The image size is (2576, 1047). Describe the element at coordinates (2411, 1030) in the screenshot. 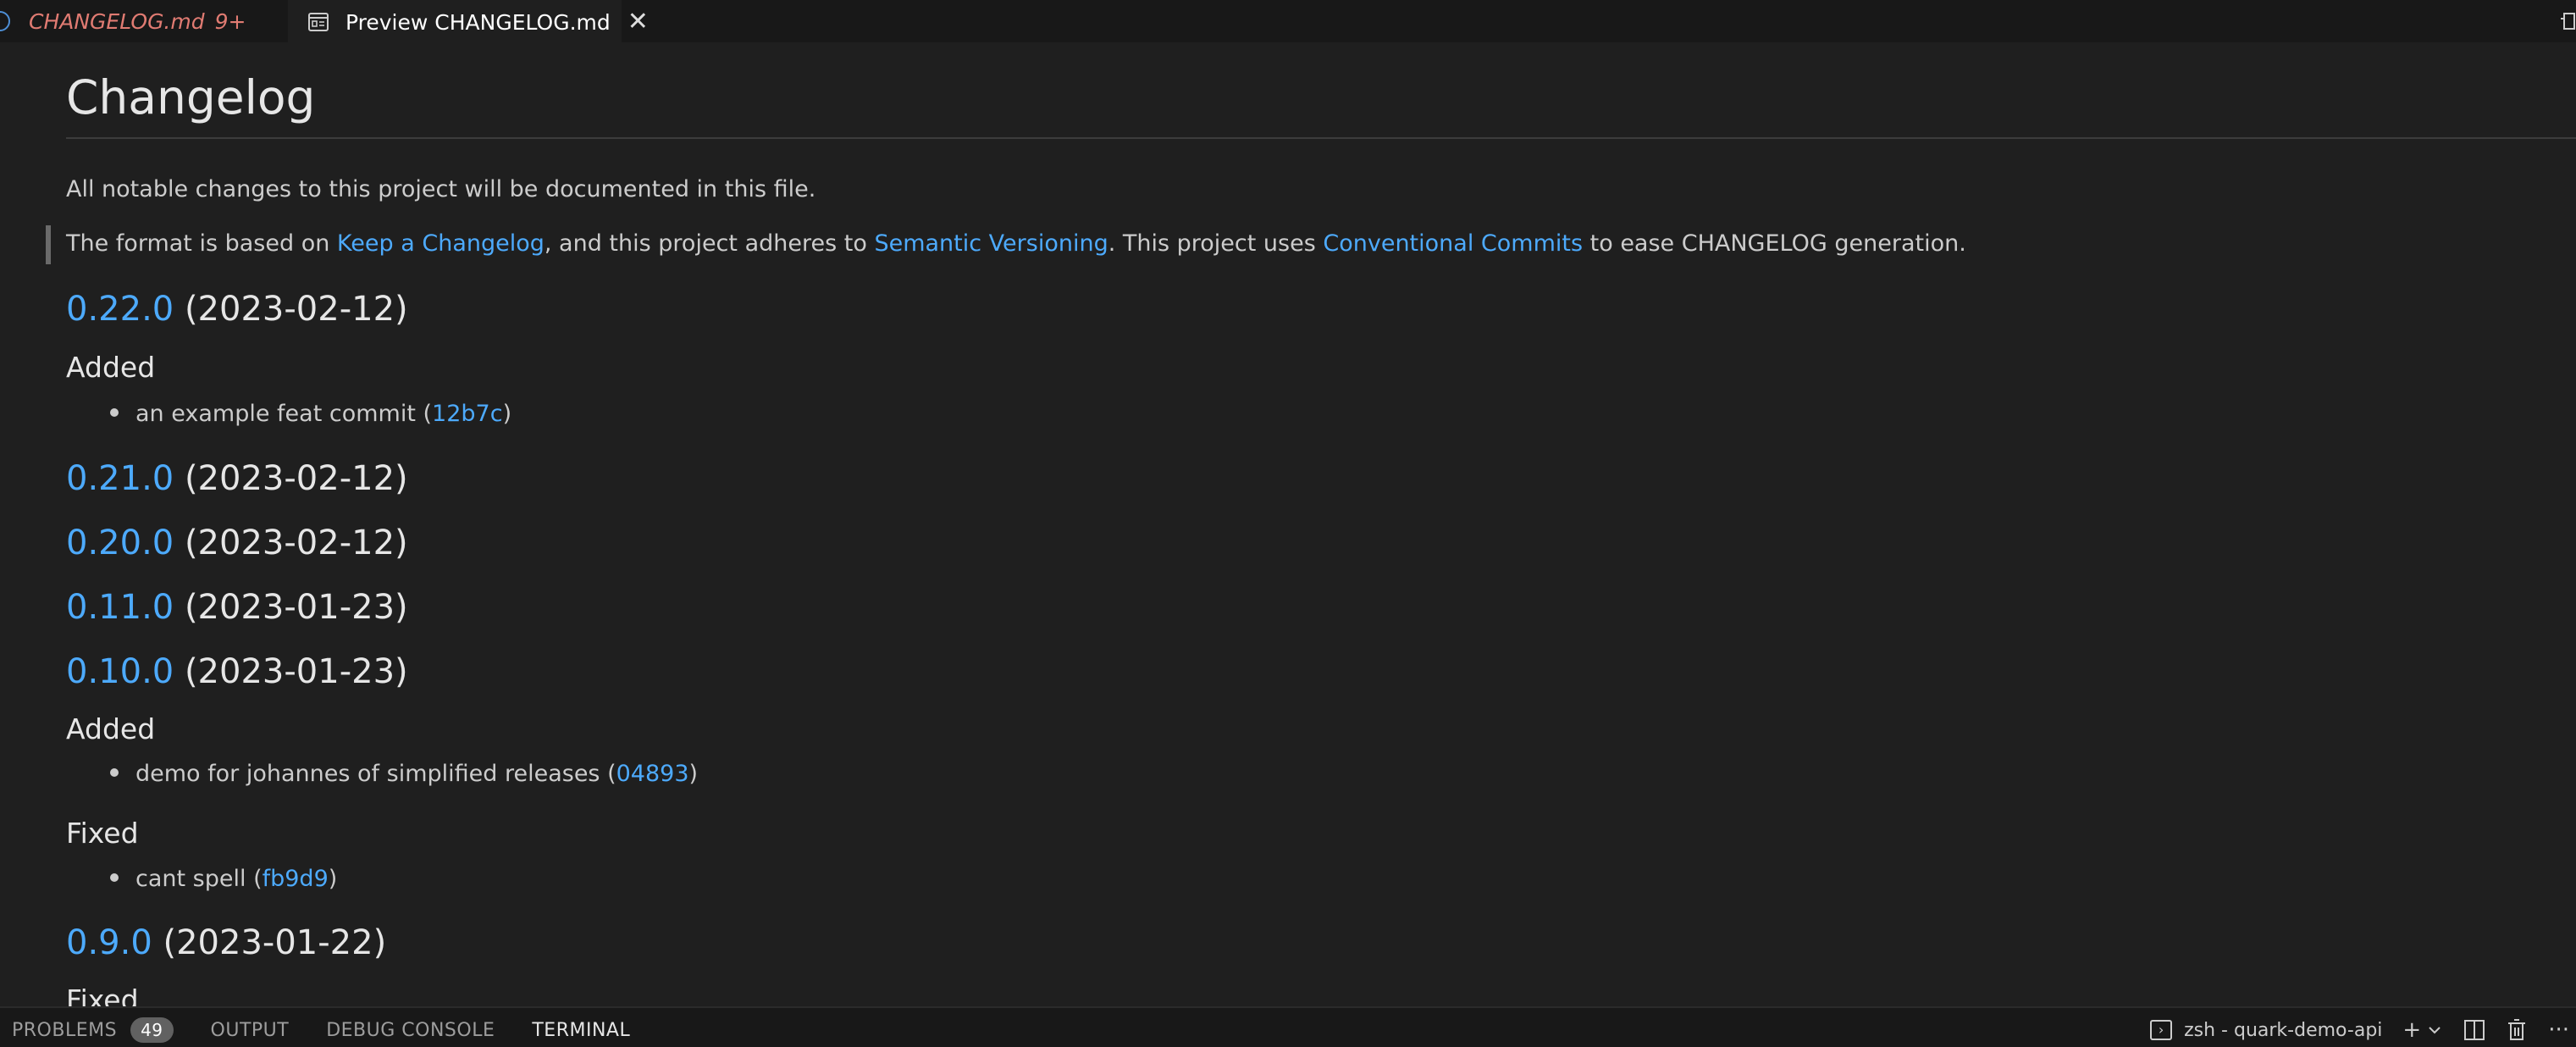

I see `plus-icon: +` at that location.